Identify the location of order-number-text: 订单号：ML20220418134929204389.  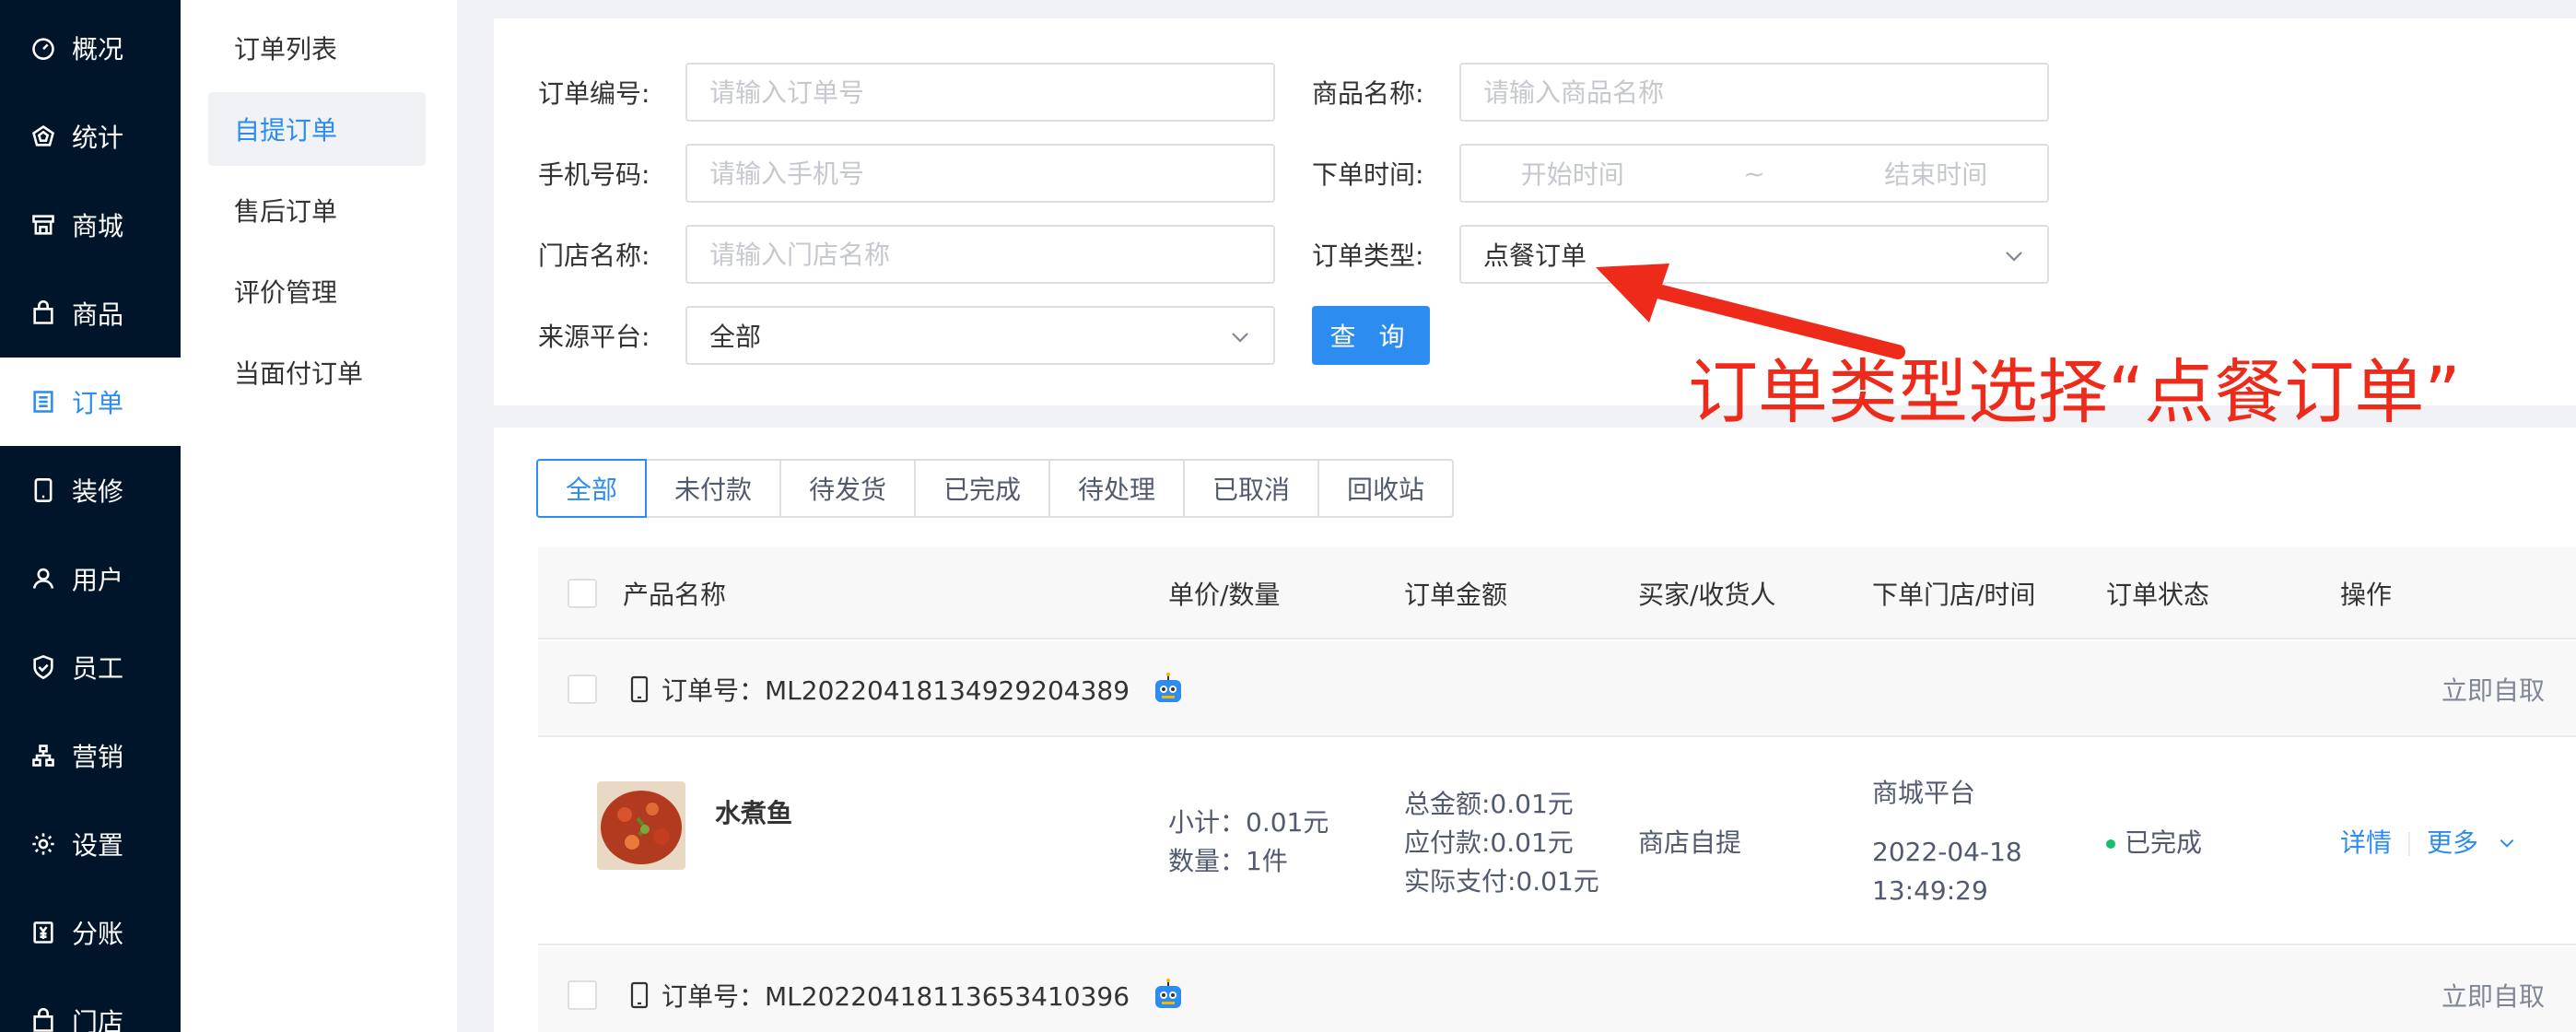
(896, 690).